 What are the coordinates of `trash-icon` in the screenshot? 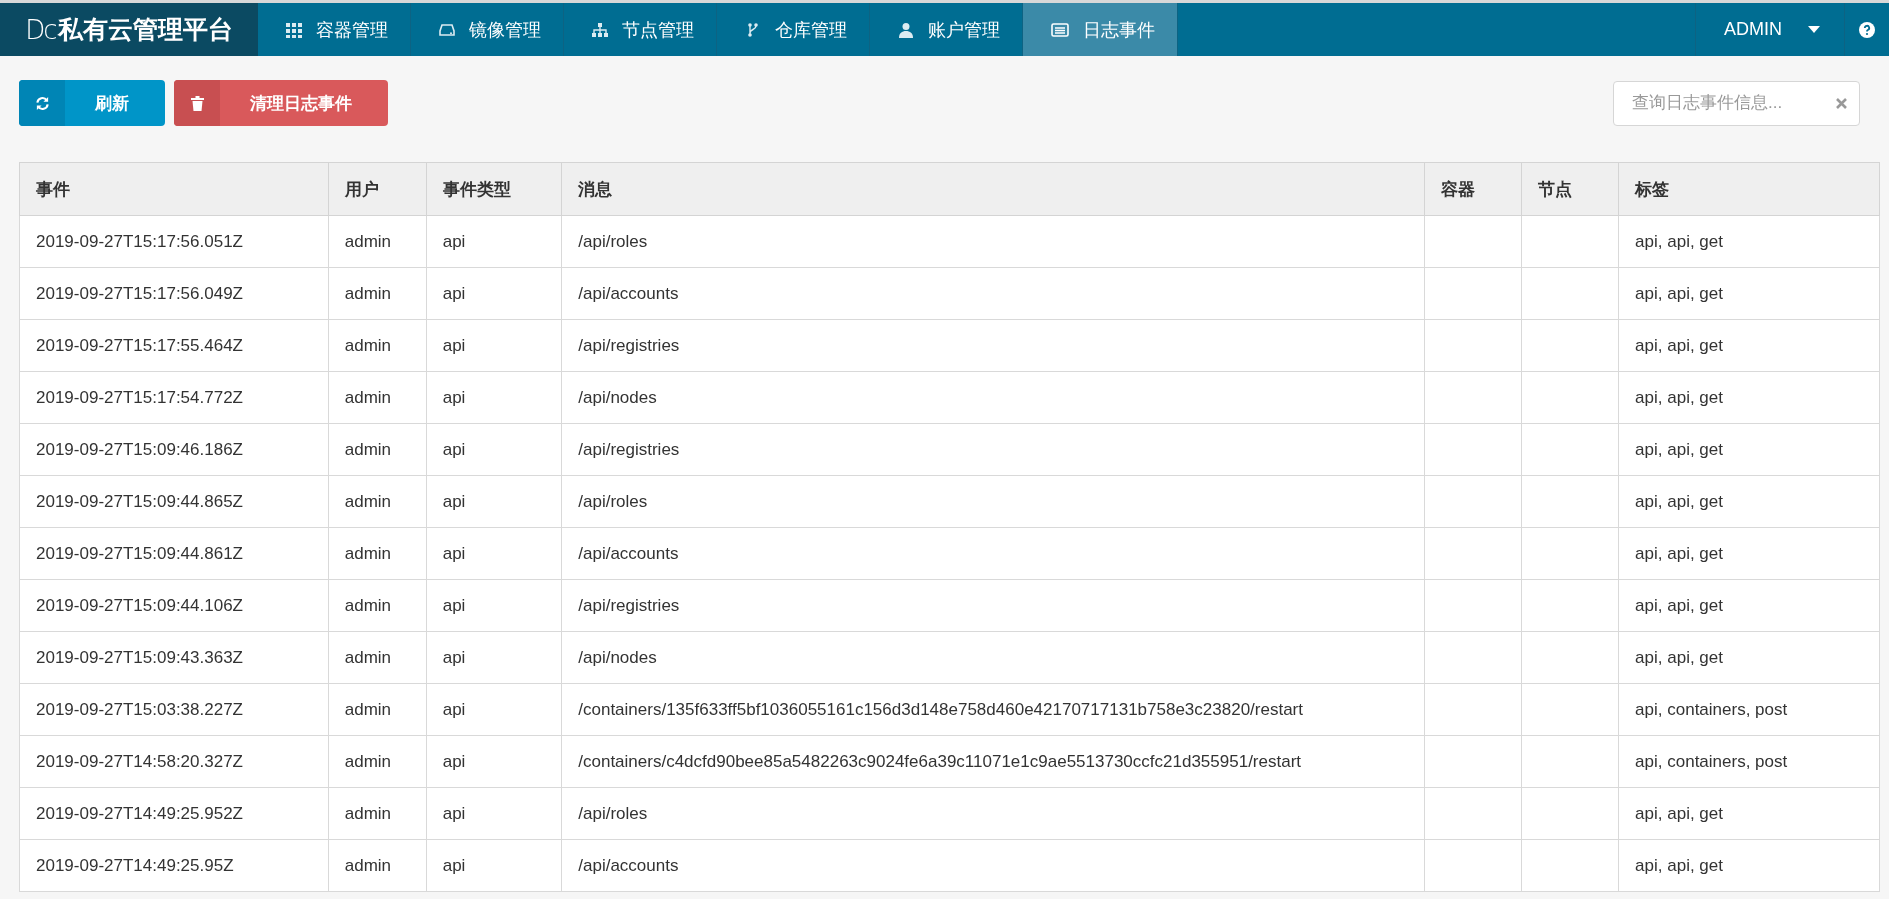 It's located at (197, 103).